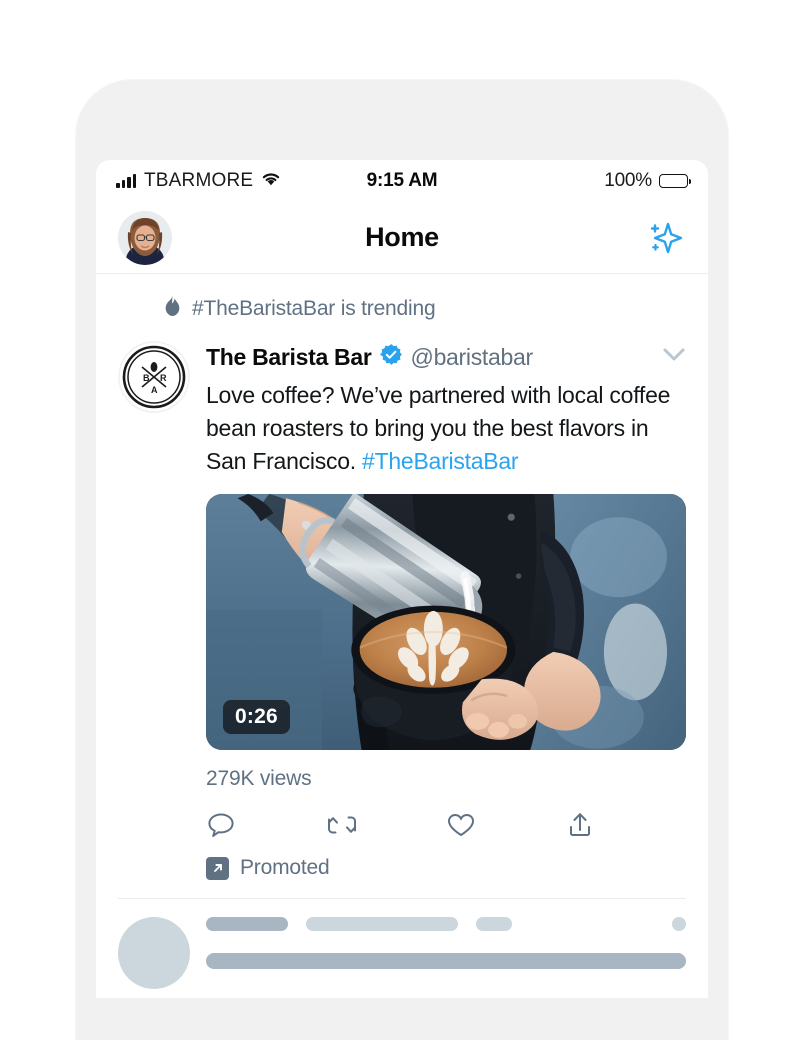 The image size is (804, 1040). I want to click on reply-button, so click(266, 825).